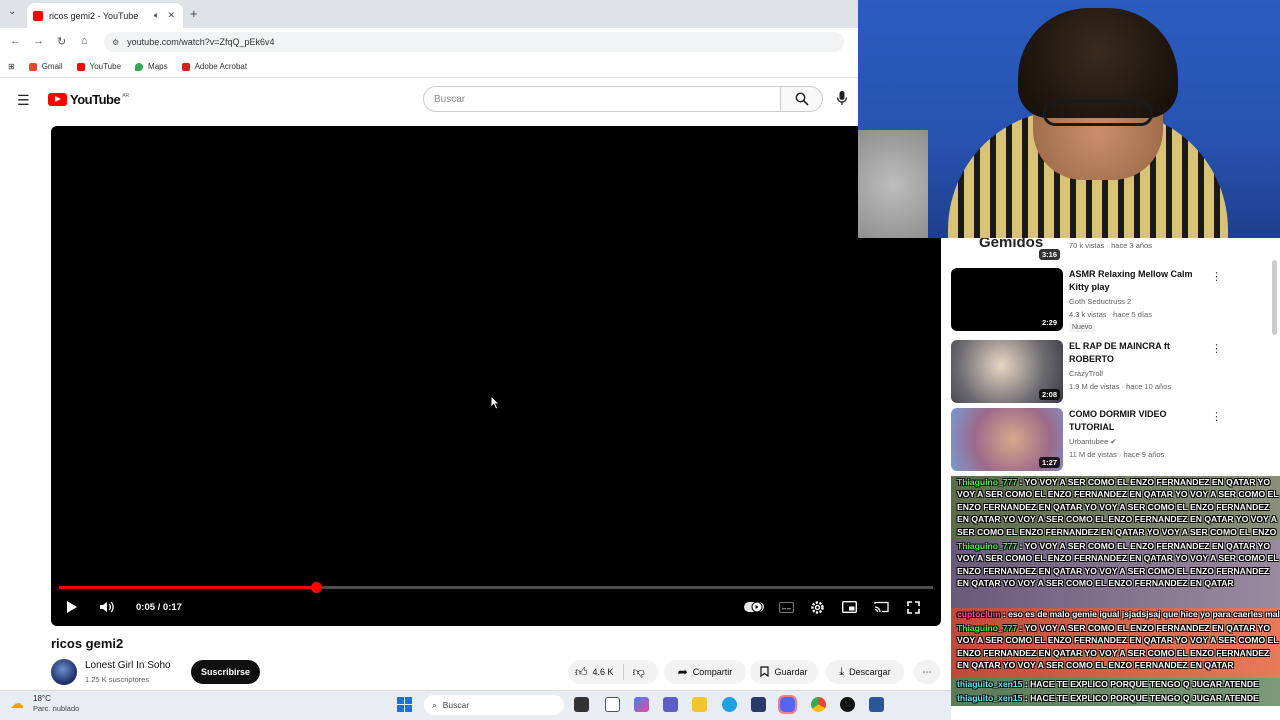  Describe the element at coordinates (1049, 322) in the screenshot. I see `video-duration: 2:29` at that location.